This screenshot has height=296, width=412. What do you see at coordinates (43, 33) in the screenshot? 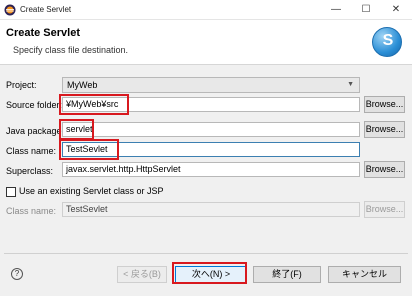
I see `header-title: Create Servlet` at bounding box center [43, 33].